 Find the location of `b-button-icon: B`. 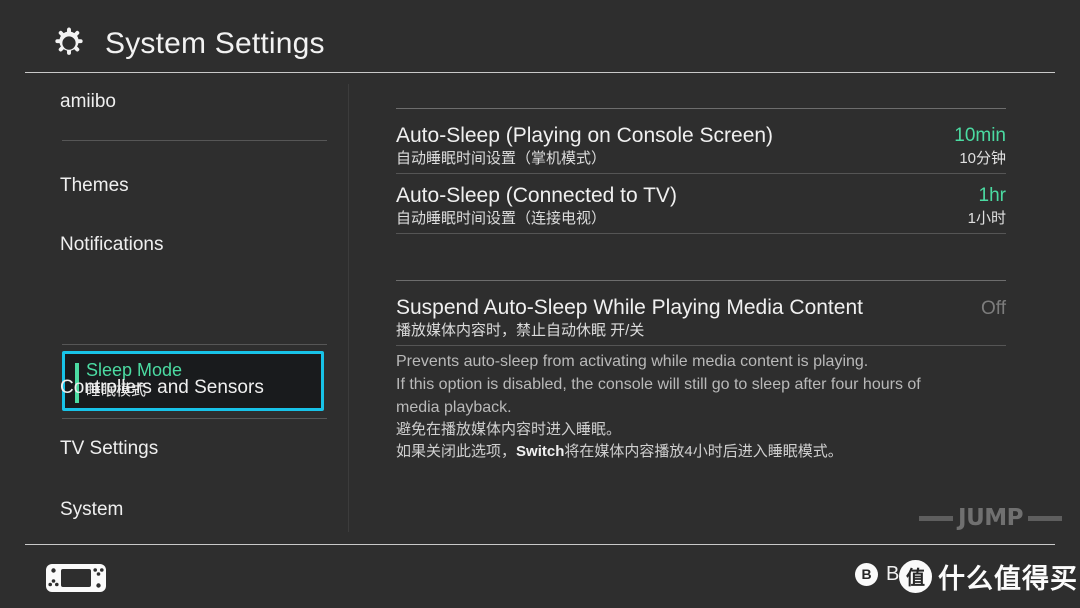

b-button-icon: B is located at coordinates (866, 574).